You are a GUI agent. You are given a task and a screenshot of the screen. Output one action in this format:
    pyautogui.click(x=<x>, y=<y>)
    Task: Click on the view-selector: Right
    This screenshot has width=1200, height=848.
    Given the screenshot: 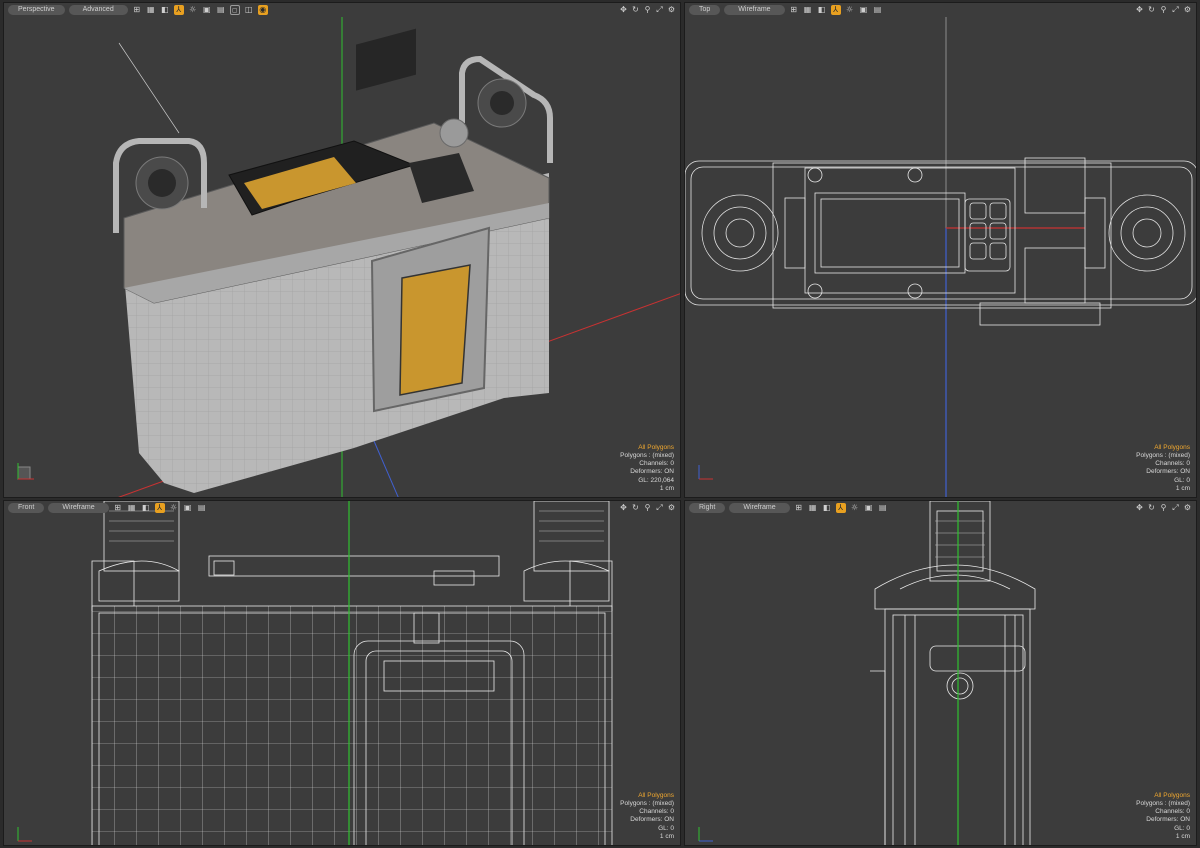 What is the action you would take?
    pyautogui.click(x=707, y=508)
    